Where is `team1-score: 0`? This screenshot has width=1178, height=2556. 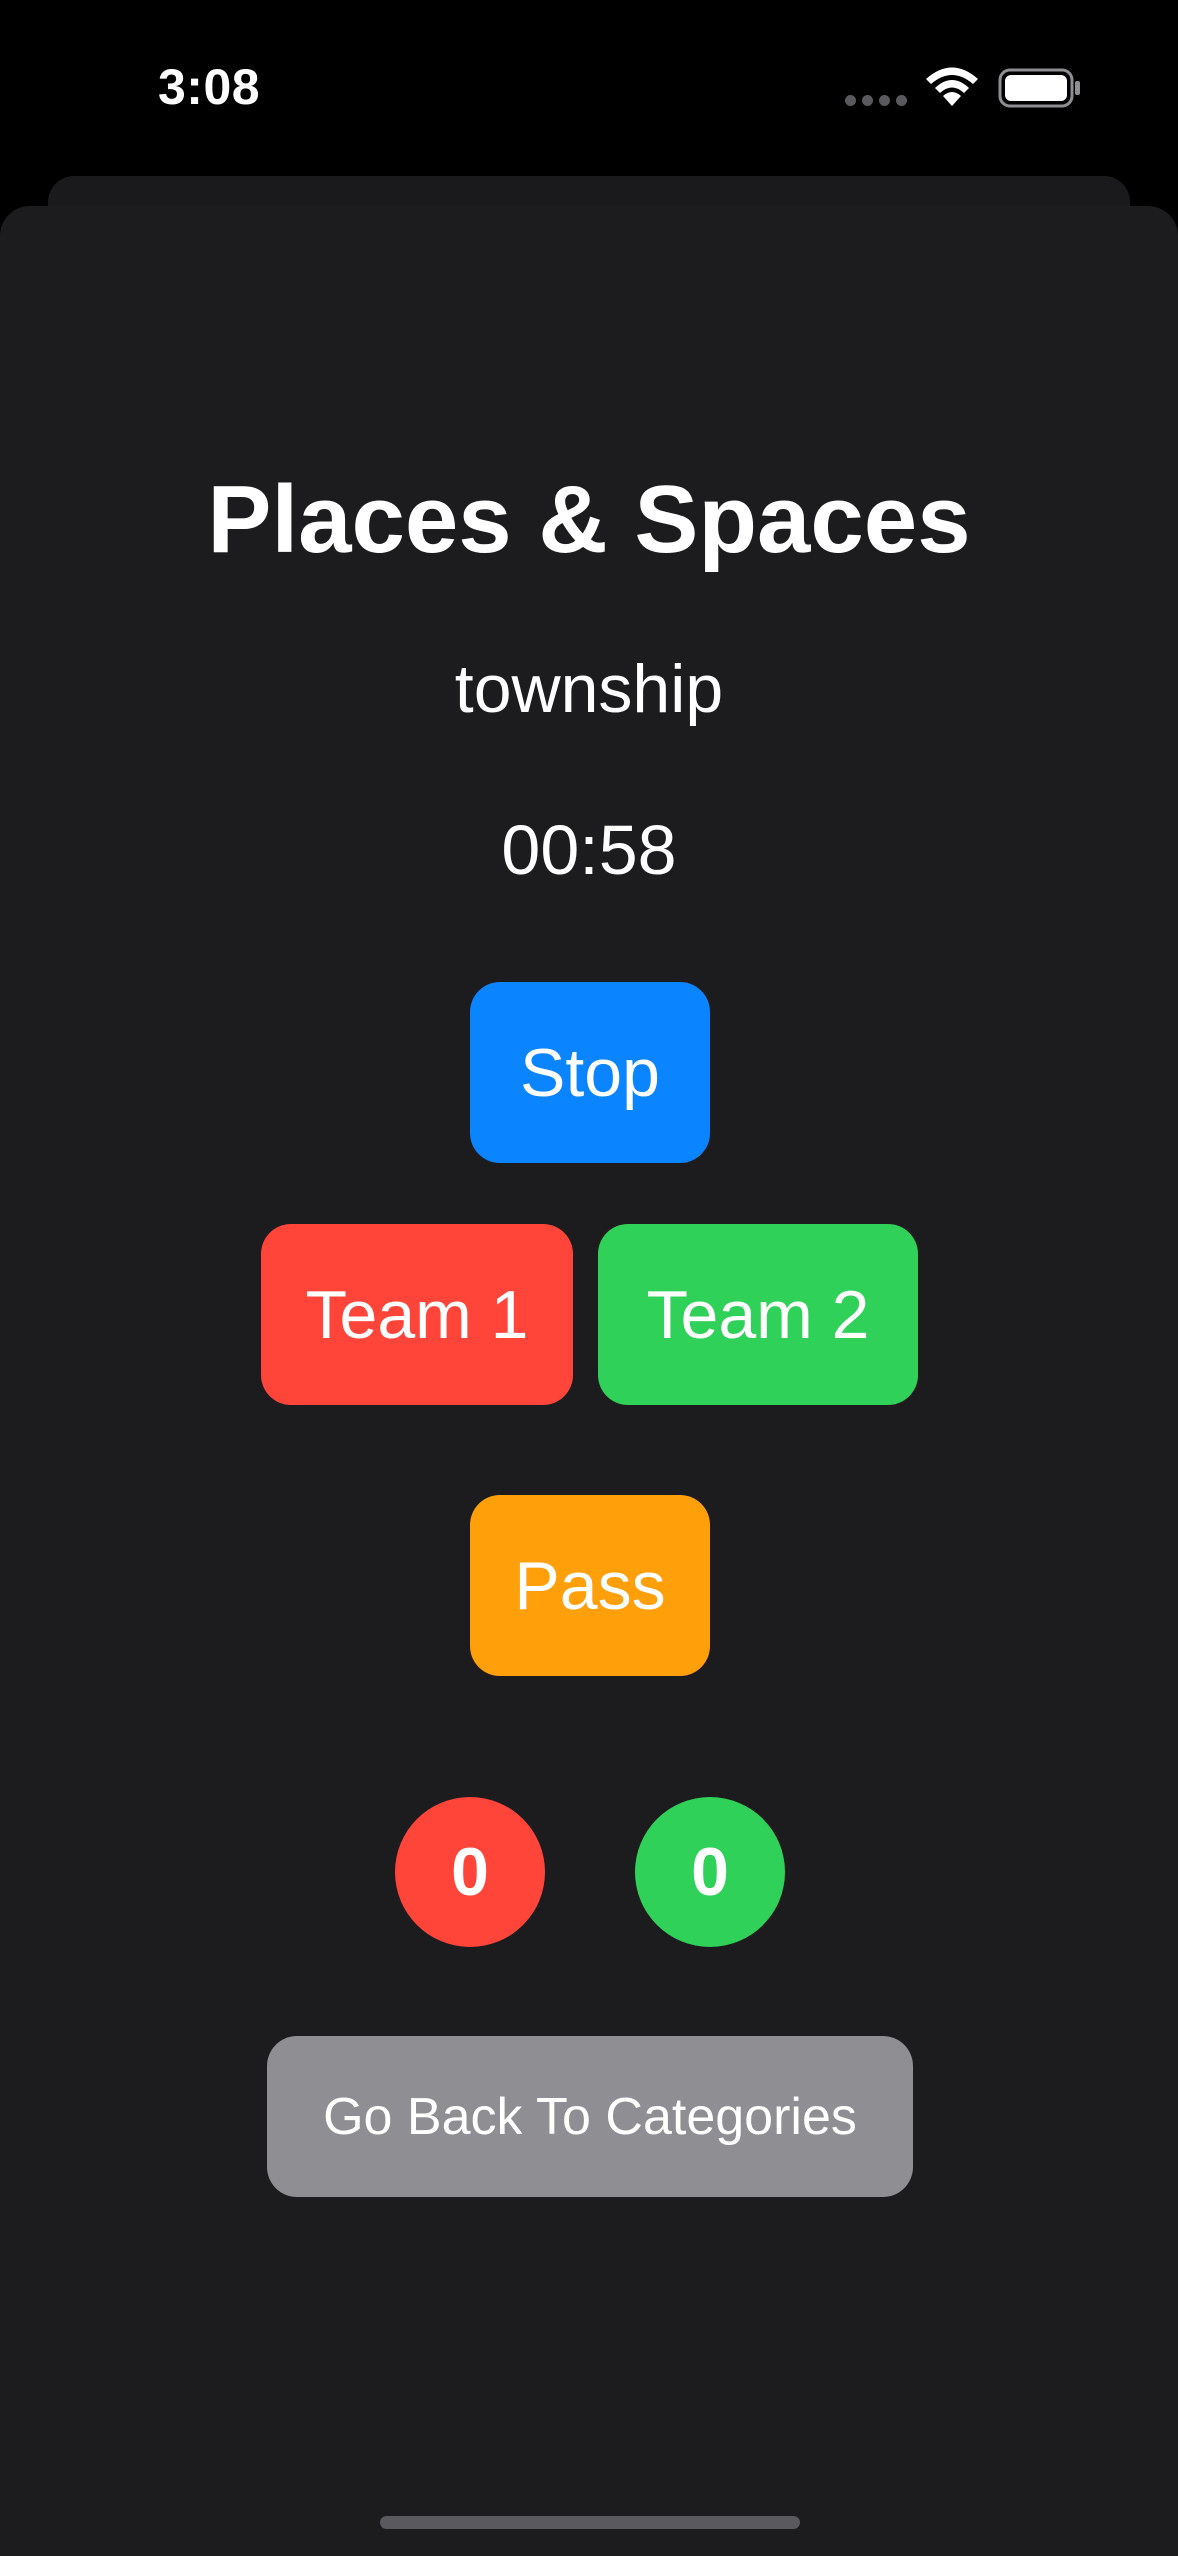
team1-score: 0 is located at coordinates (470, 1872).